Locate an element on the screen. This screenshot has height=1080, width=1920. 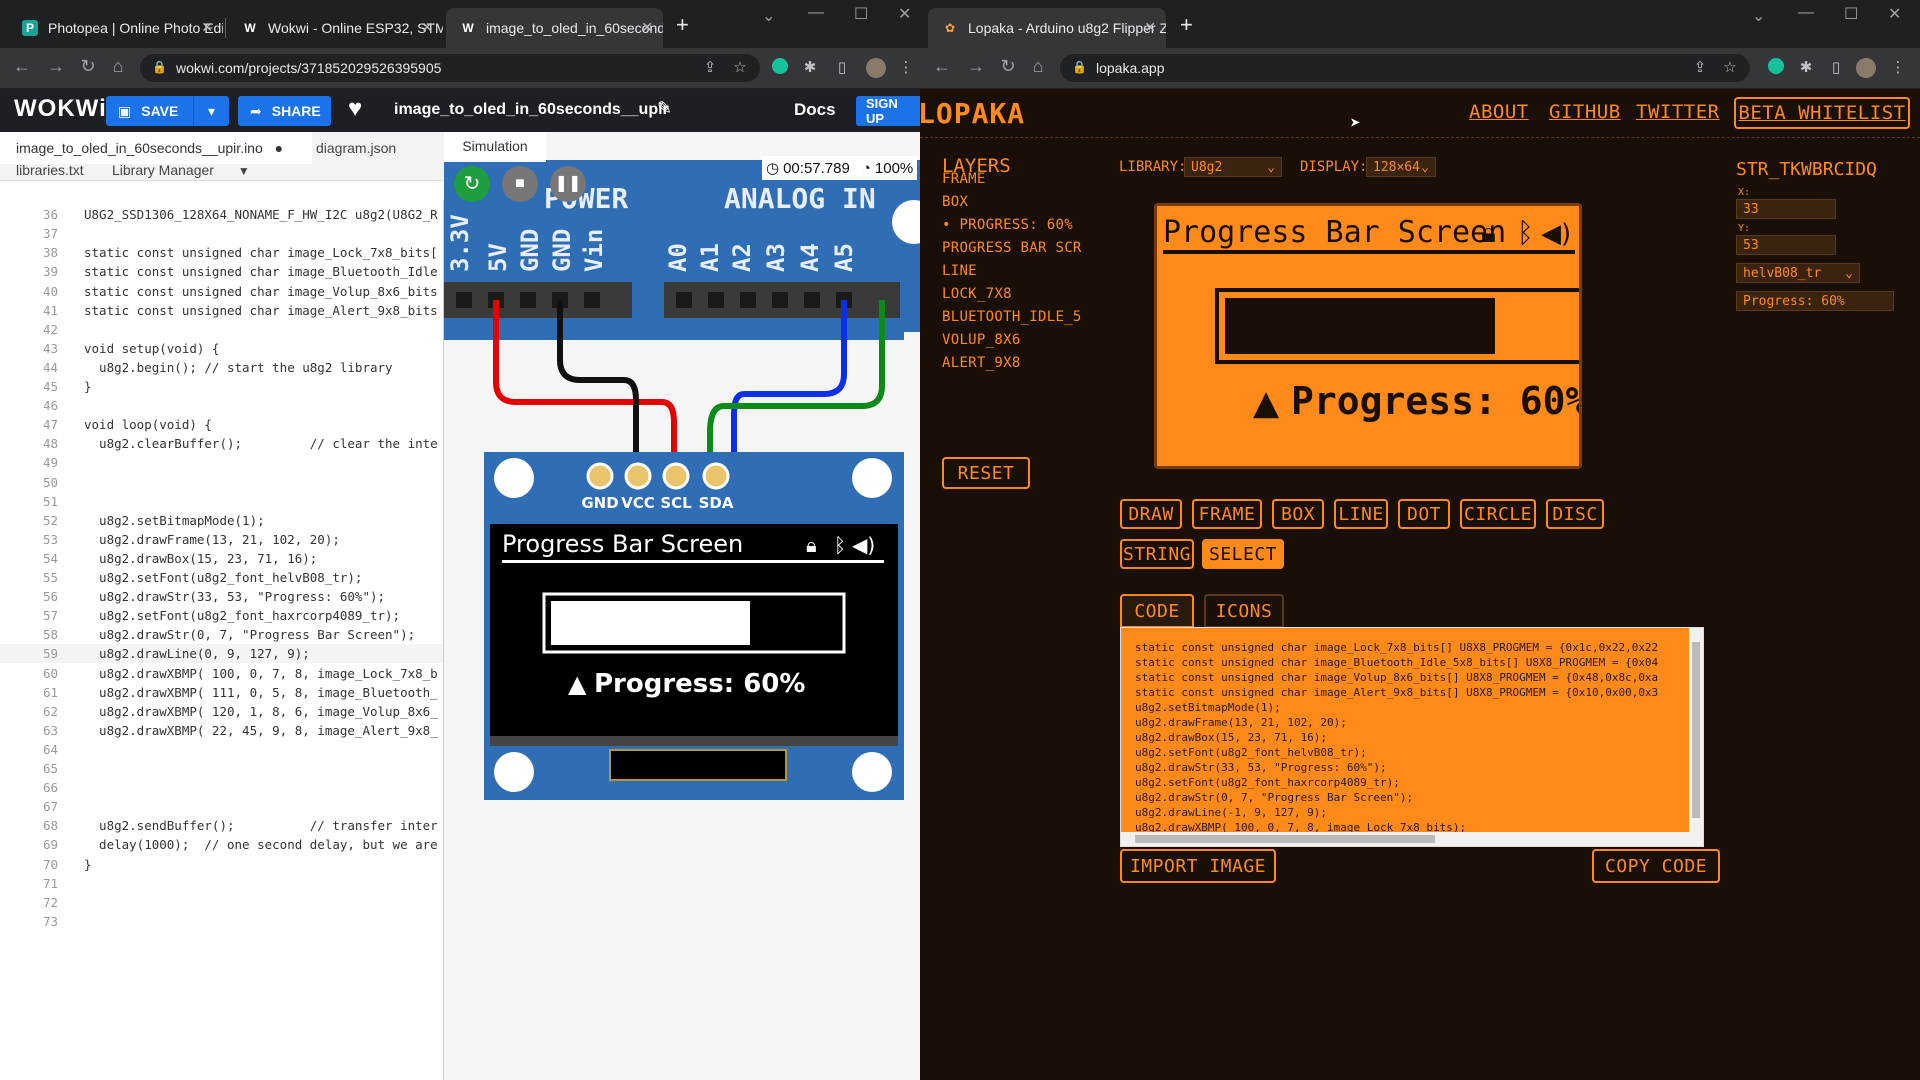
code-line: 49 is located at coordinates (221, 462).